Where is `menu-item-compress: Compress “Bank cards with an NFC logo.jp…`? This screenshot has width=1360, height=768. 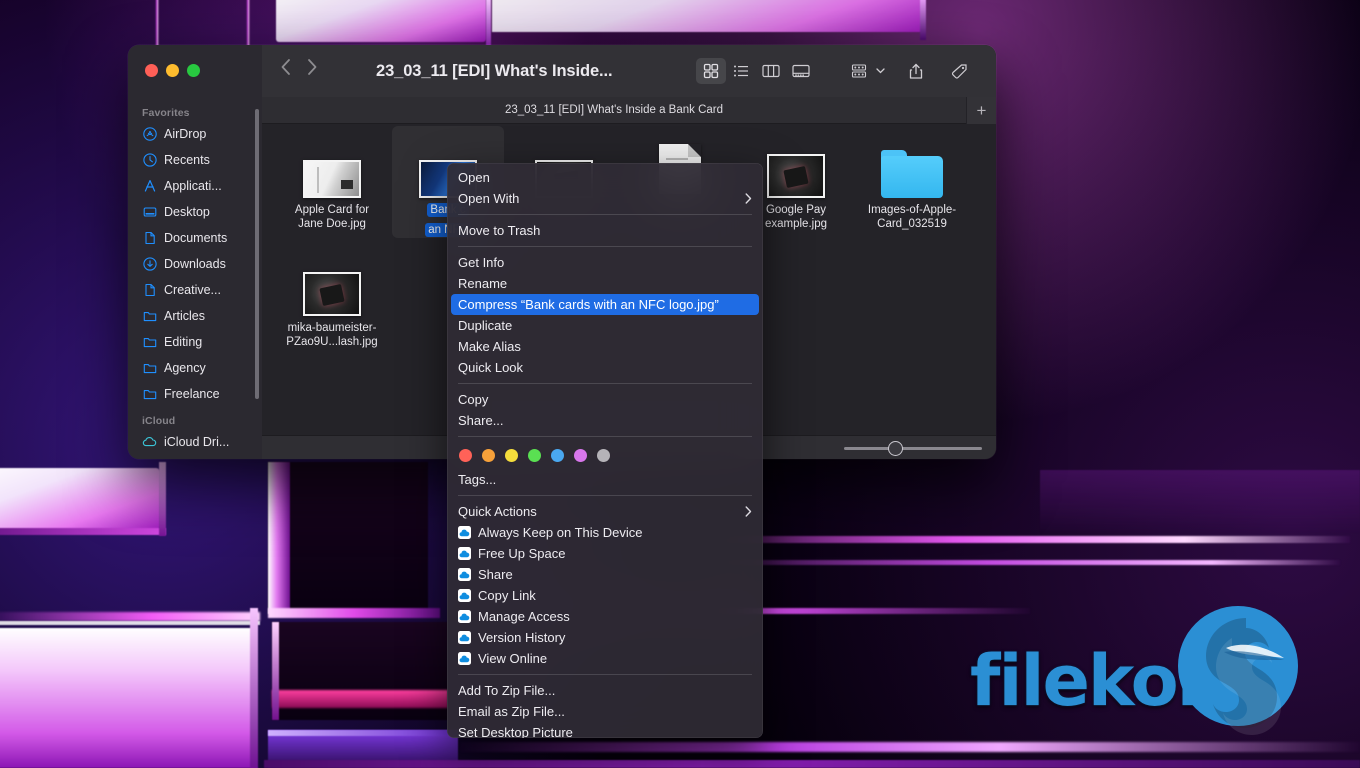
menu-item-compress: Compress “Bank cards with an NFC logo.jp… is located at coordinates (605, 304).